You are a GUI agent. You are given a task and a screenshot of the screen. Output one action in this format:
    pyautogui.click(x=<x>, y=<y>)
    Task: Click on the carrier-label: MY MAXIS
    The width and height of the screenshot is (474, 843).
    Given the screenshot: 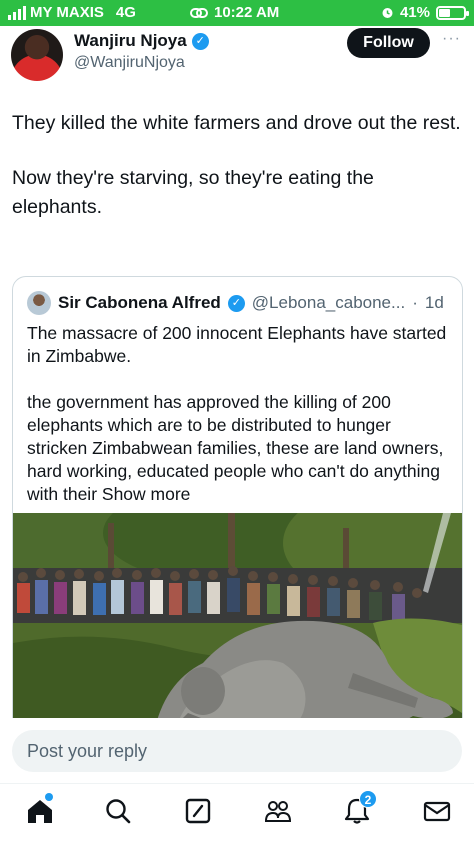 What is the action you would take?
    pyautogui.click(x=67, y=12)
    